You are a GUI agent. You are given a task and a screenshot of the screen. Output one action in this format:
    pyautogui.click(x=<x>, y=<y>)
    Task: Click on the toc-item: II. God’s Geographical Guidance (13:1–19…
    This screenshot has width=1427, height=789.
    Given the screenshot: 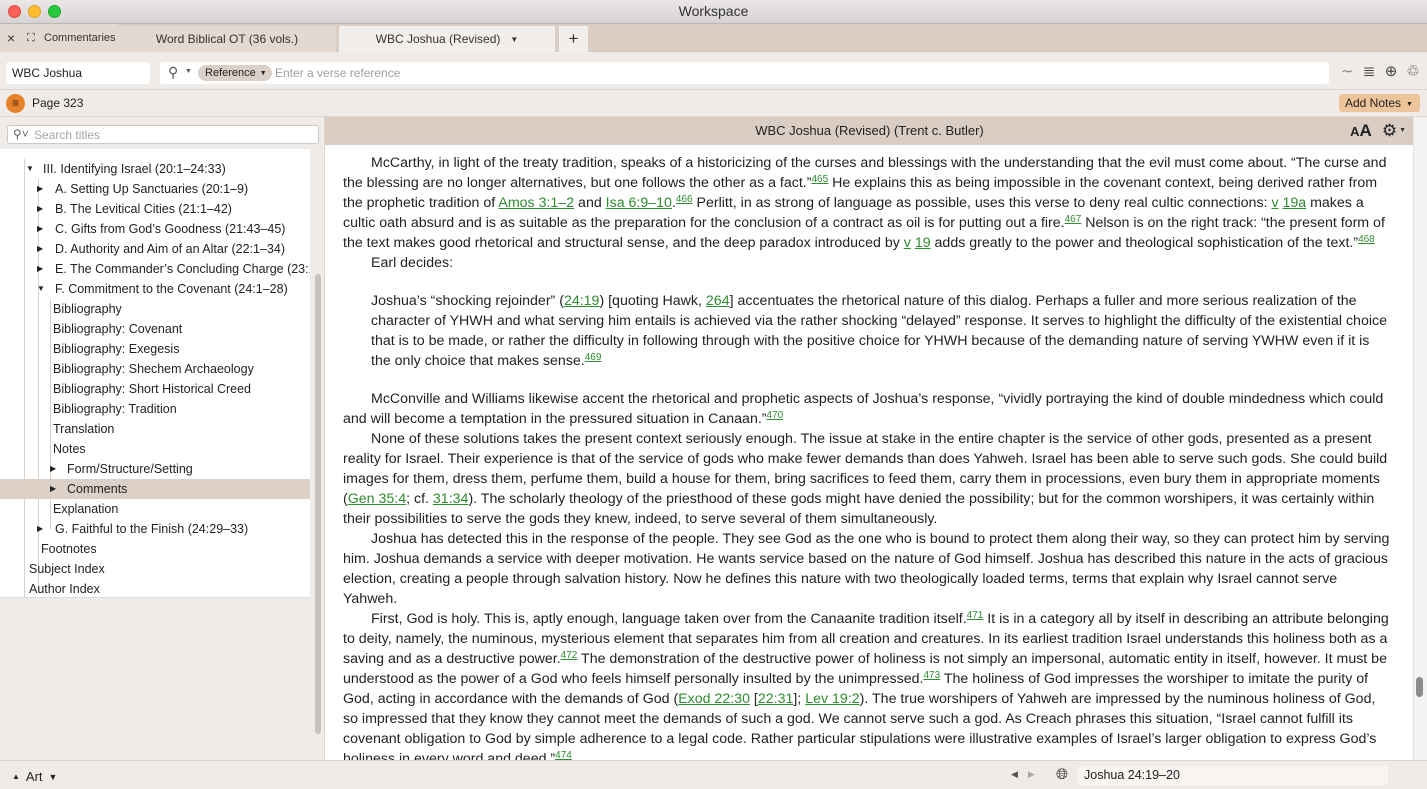 What is the action you would take?
    pyautogui.click(x=155, y=154)
    